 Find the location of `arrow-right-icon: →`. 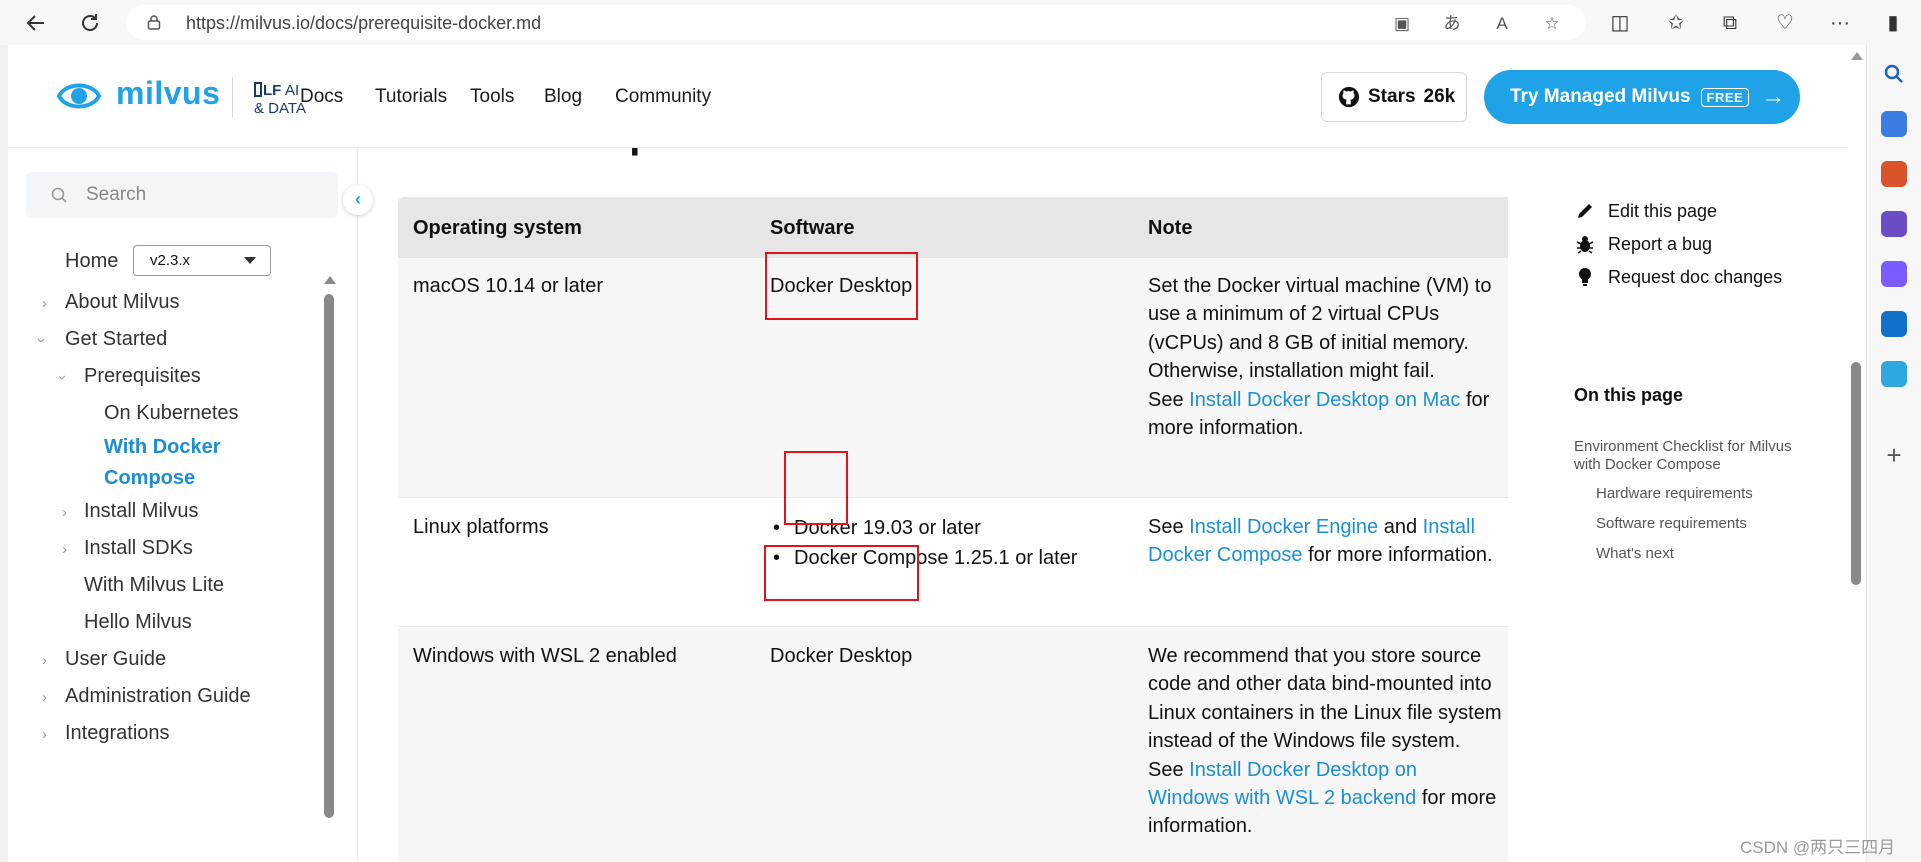

arrow-right-icon: → is located at coordinates (1773, 96).